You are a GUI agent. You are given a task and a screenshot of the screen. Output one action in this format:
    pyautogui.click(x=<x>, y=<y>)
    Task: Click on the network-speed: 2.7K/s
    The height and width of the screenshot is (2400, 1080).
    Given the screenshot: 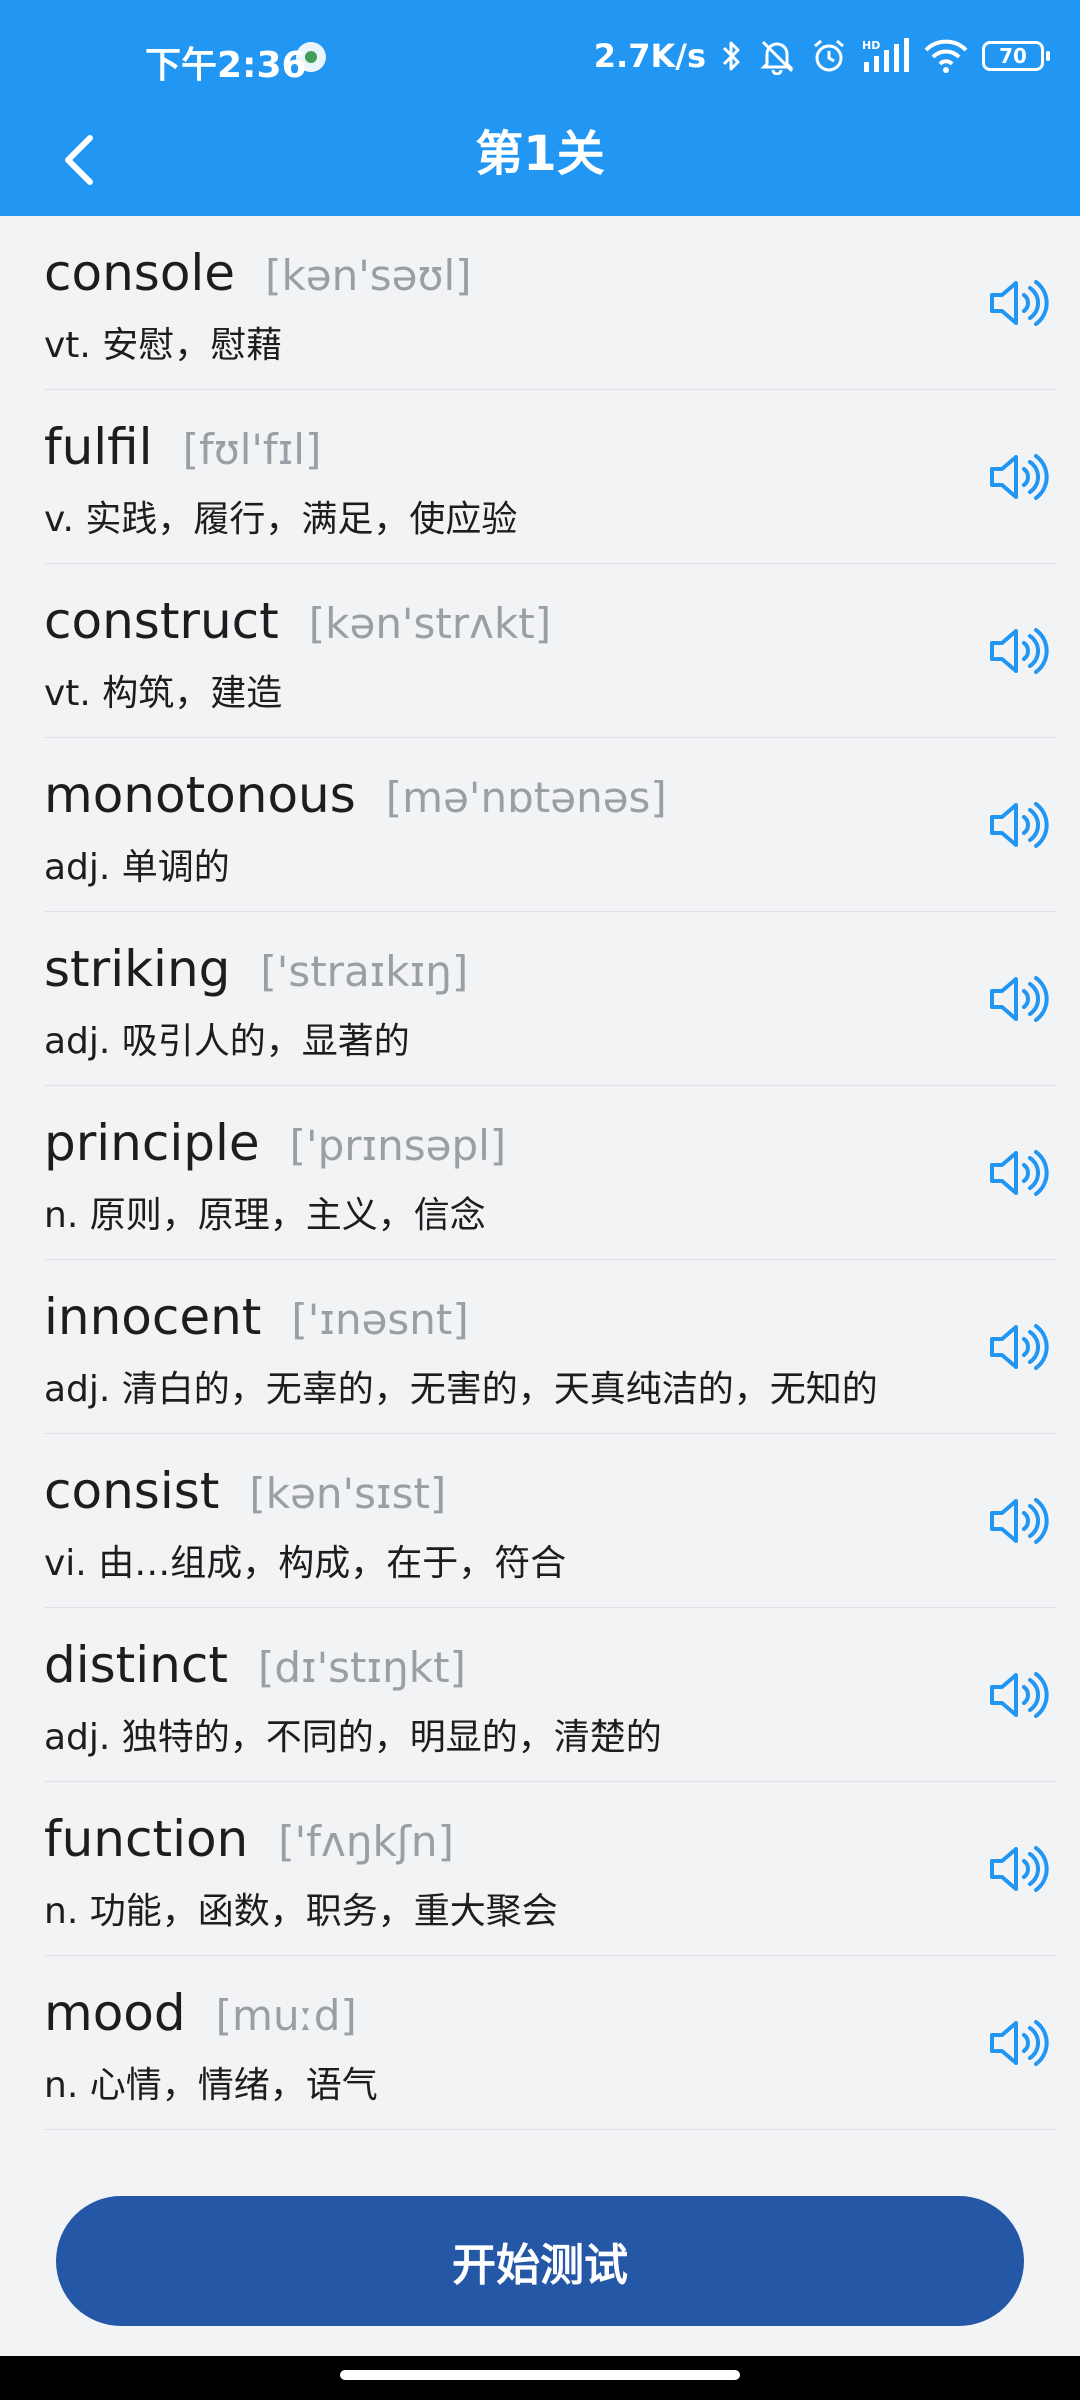 What is the action you would take?
    pyautogui.click(x=649, y=56)
    